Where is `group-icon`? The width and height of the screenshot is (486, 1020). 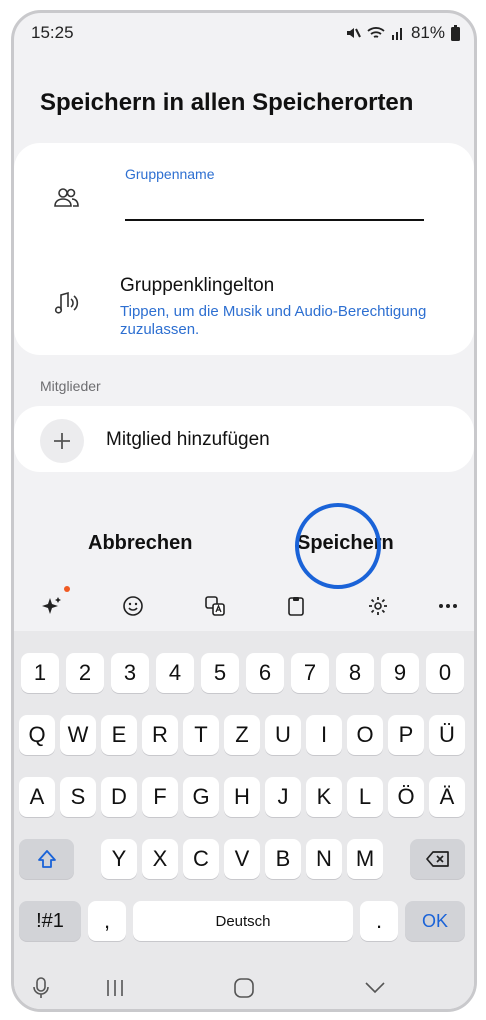
group-icon is located at coordinates (66, 198).